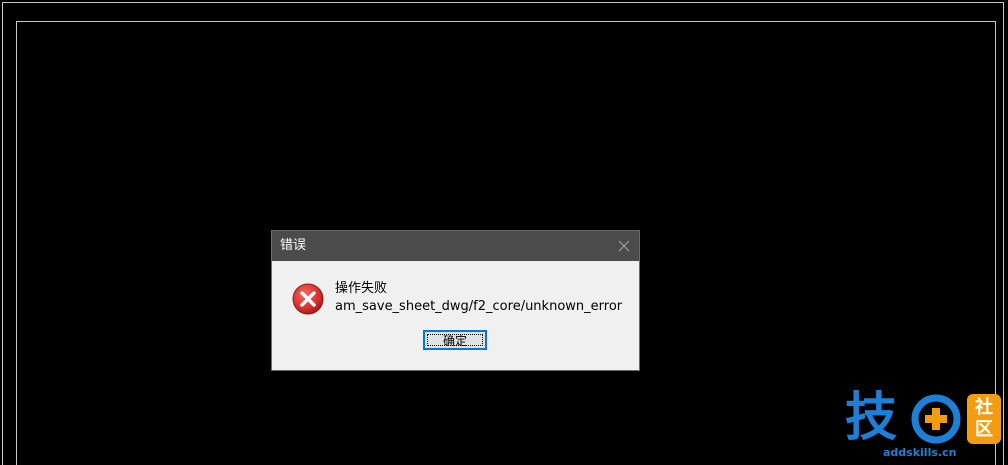 This screenshot has height=465, width=1008. I want to click on close-button, so click(623, 246).